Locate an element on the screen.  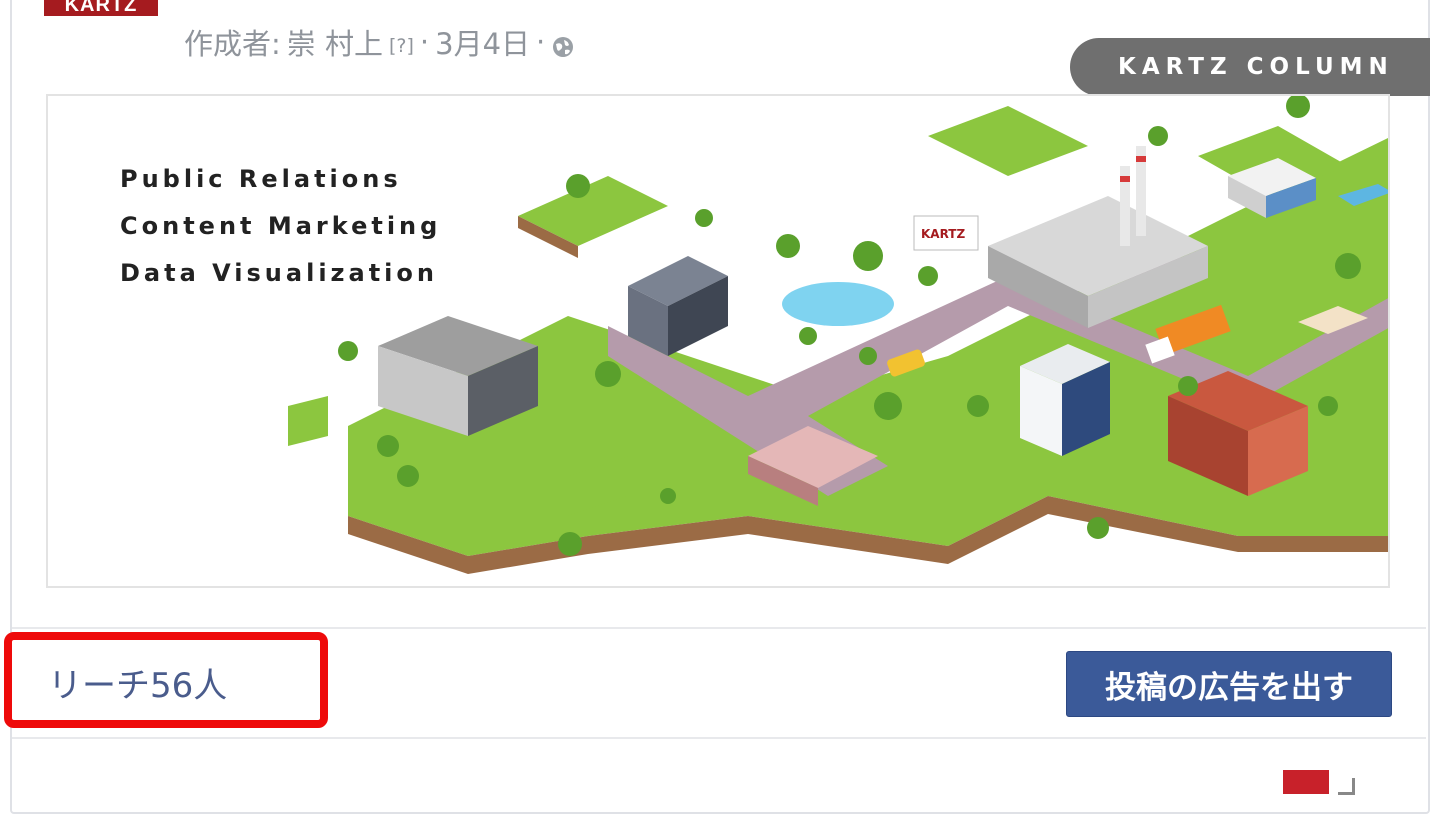
post-meta: 作成者: 崇 村上 [?] · 3月4日 · is located at coordinates (379, 42).